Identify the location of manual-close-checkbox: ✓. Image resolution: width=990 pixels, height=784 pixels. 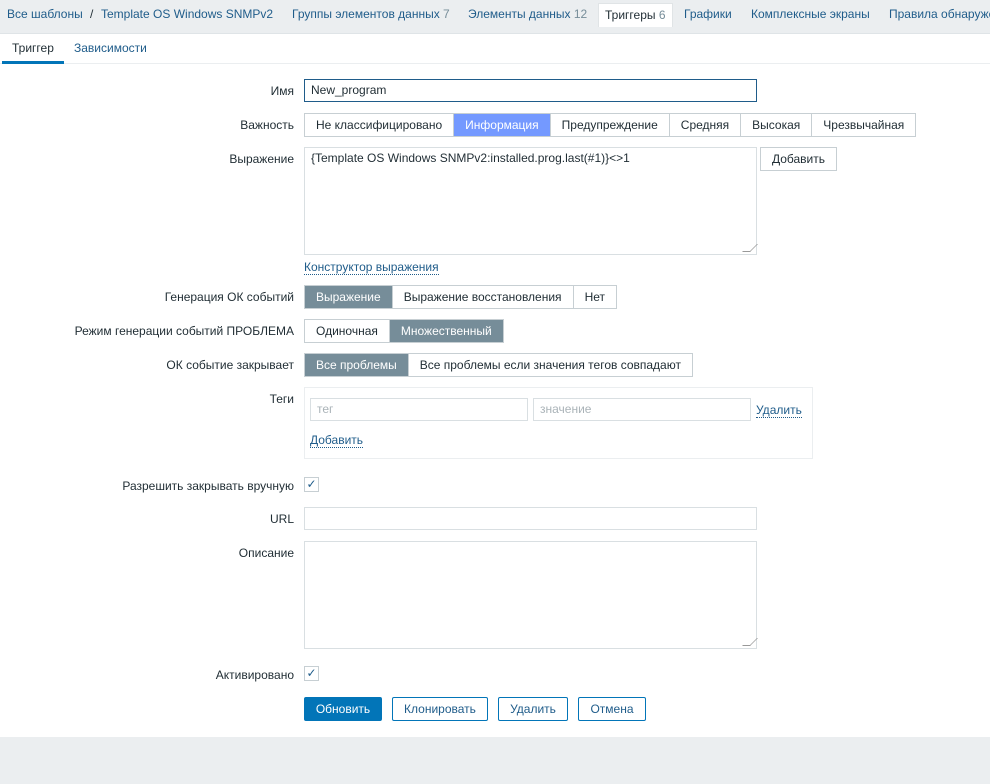
(311, 484).